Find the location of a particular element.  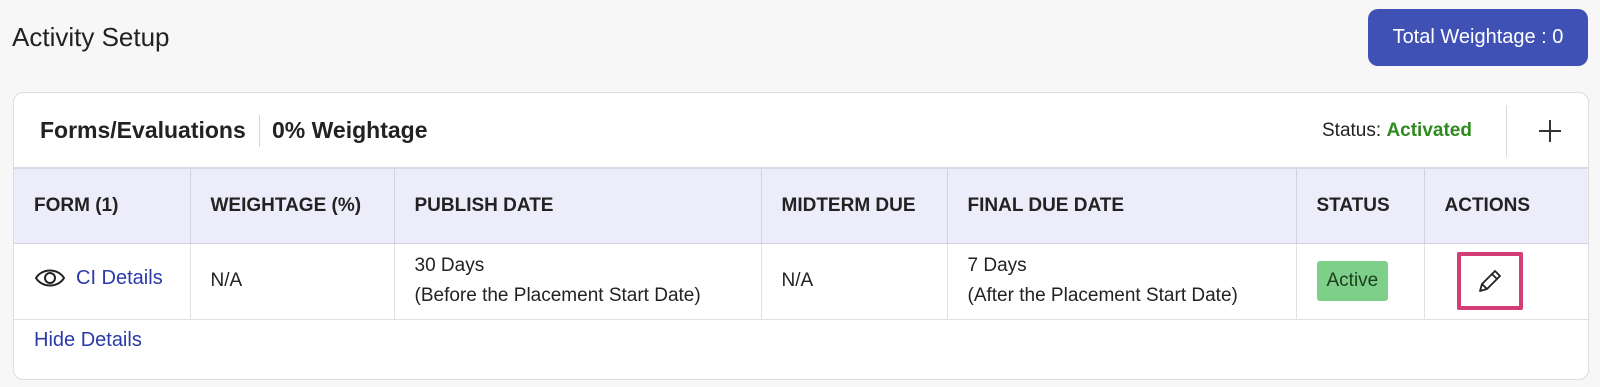

add-button is located at coordinates (1550, 131).